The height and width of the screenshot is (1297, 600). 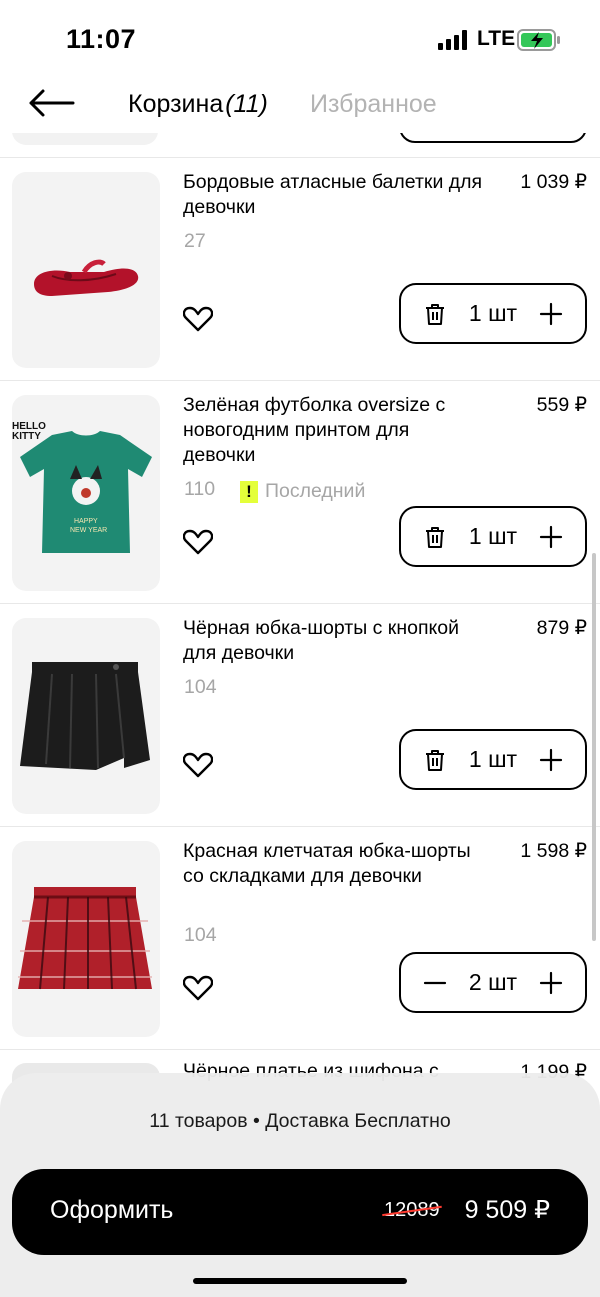 I want to click on total-price: 9 509 ₽, so click(x=507, y=1210).